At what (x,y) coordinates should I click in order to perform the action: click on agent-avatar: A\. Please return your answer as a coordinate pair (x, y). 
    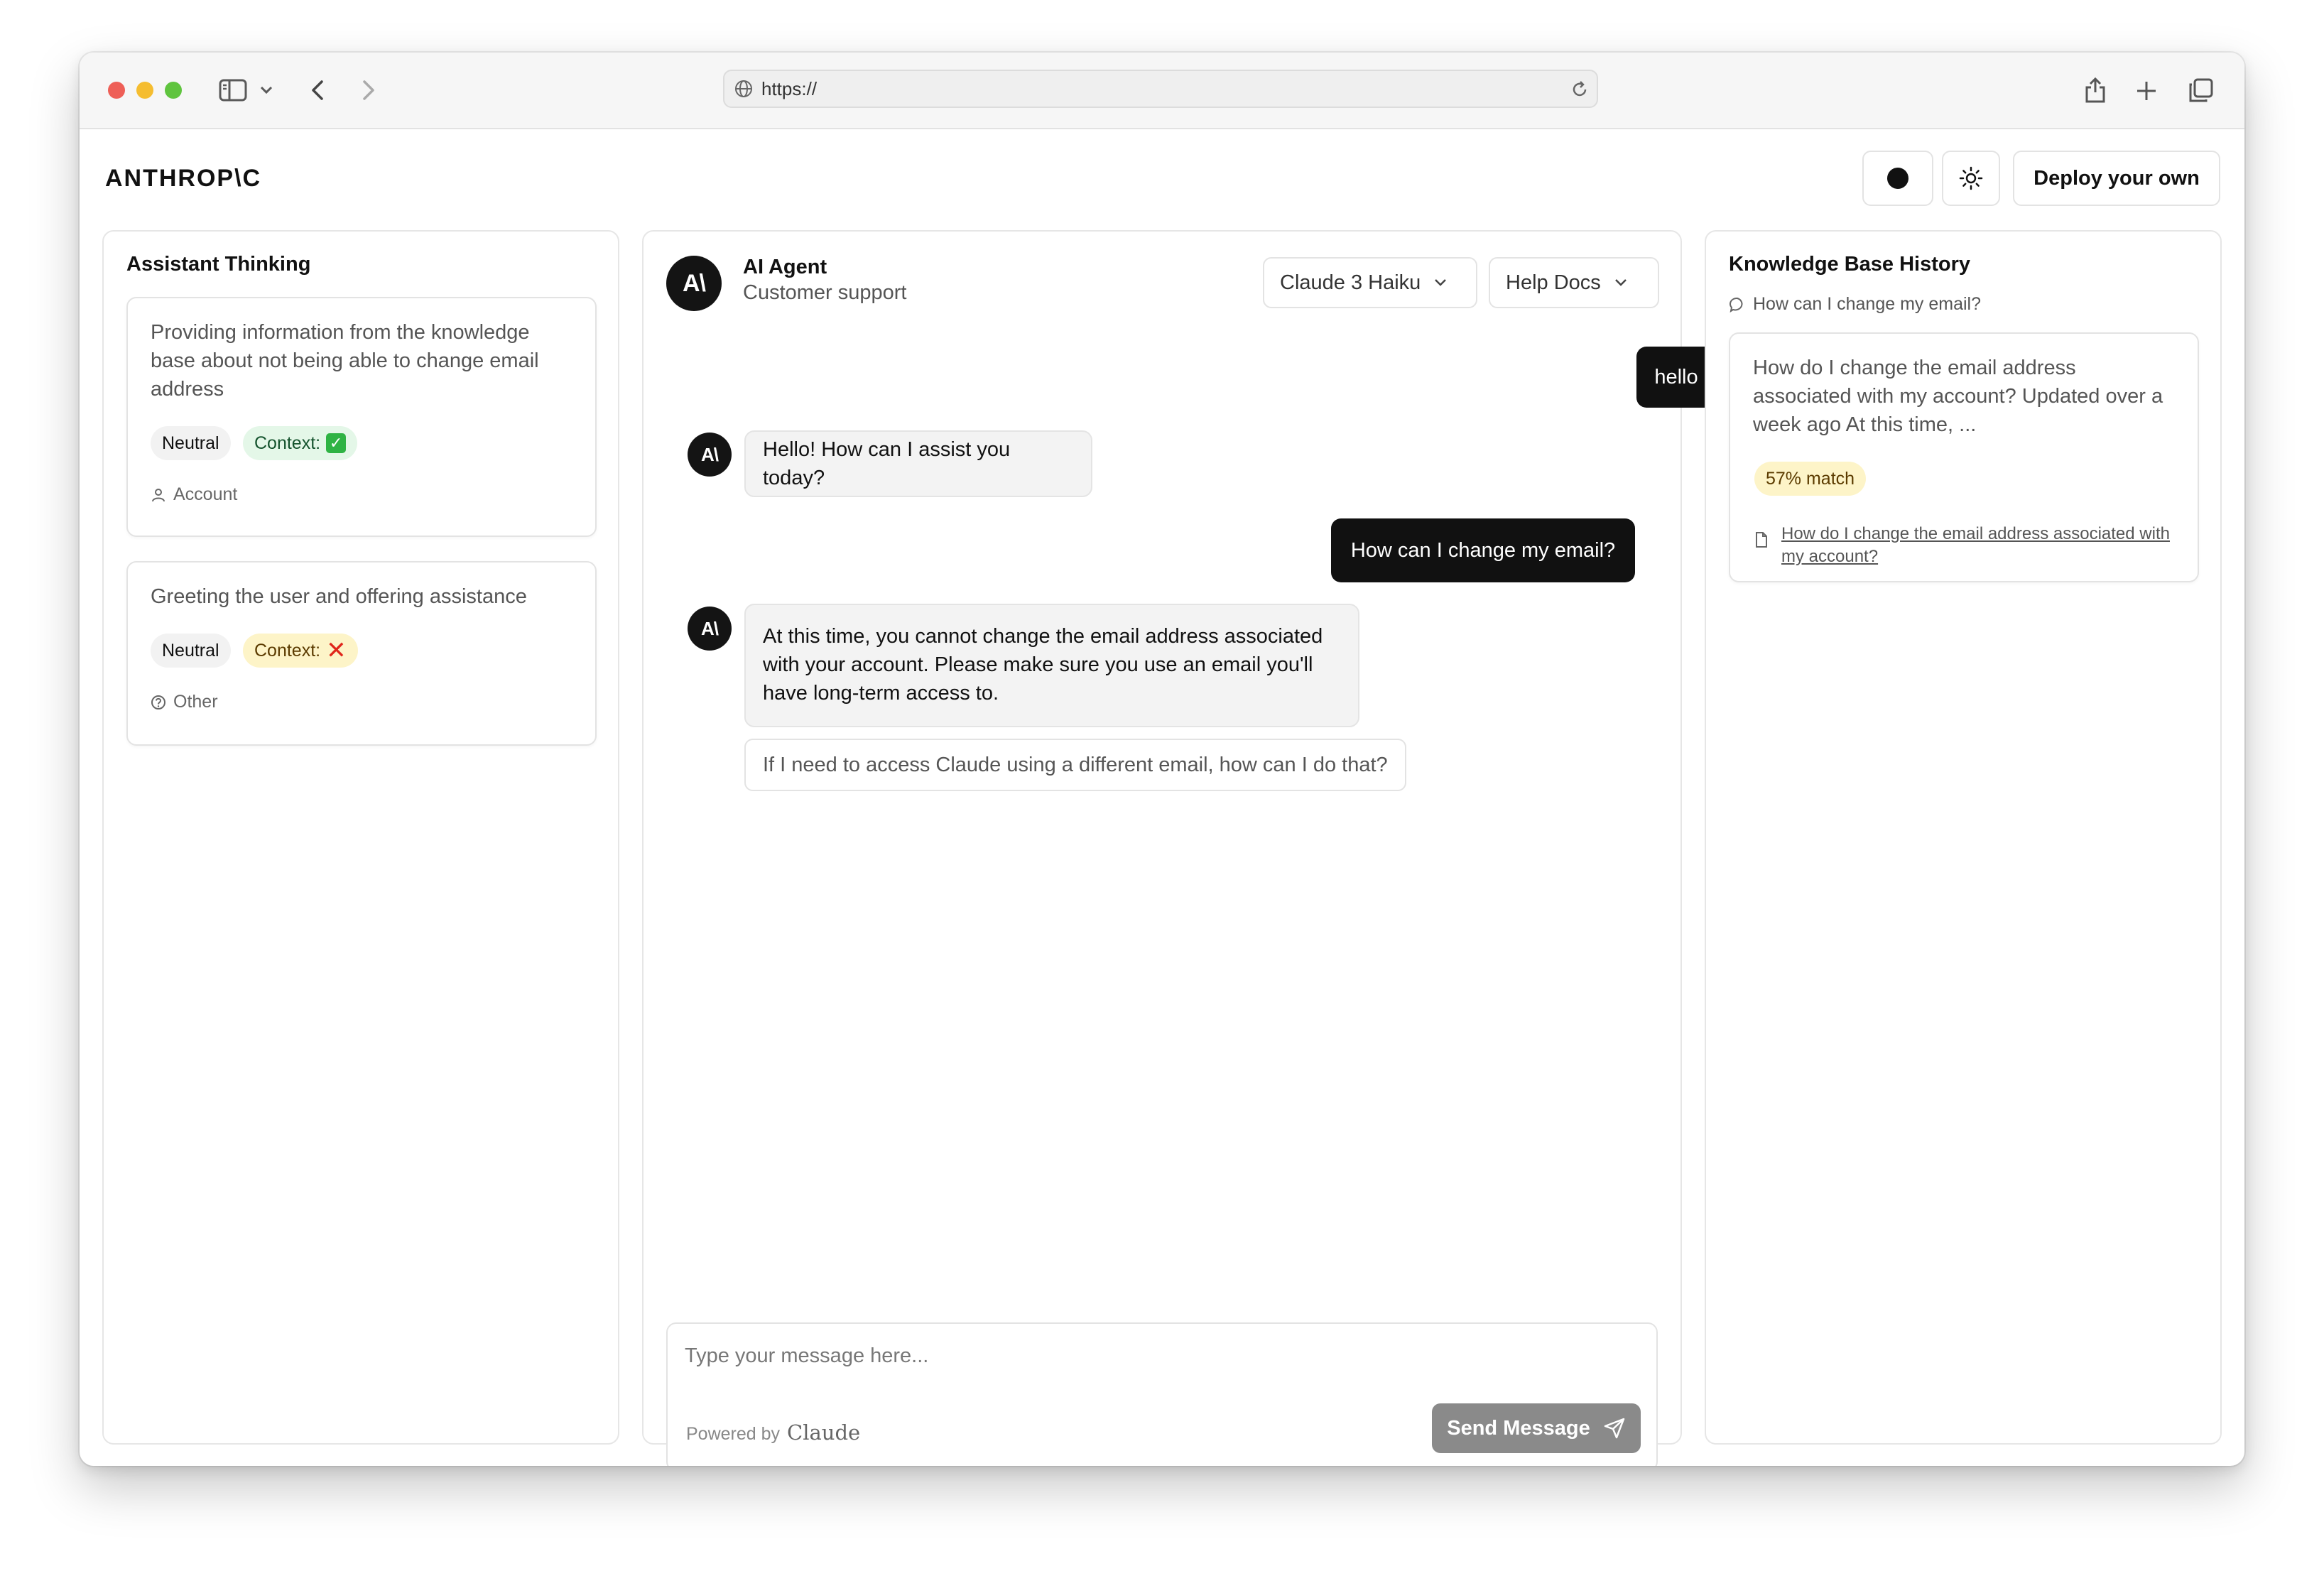
    Looking at the image, I should click on (694, 283).